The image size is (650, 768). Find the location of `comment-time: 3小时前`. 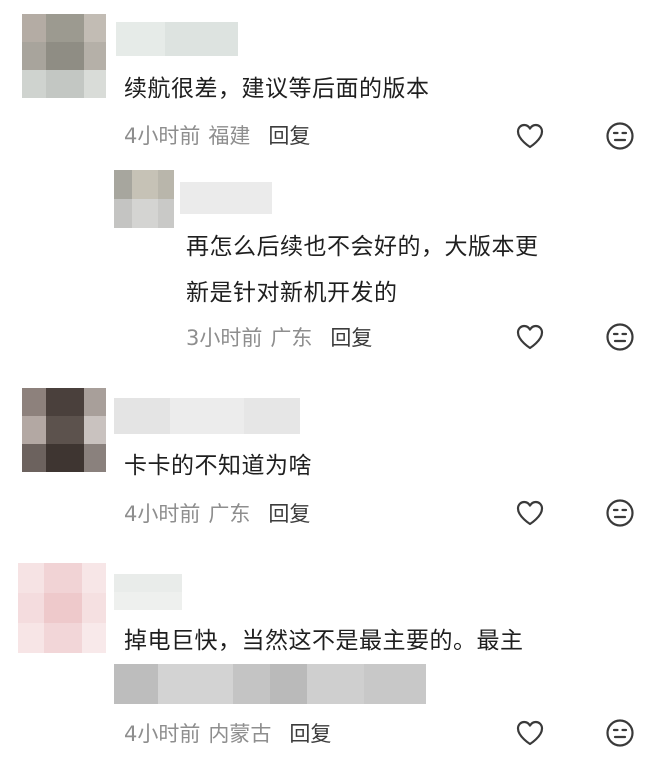

comment-time: 3小时前 is located at coordinates (224, 338).